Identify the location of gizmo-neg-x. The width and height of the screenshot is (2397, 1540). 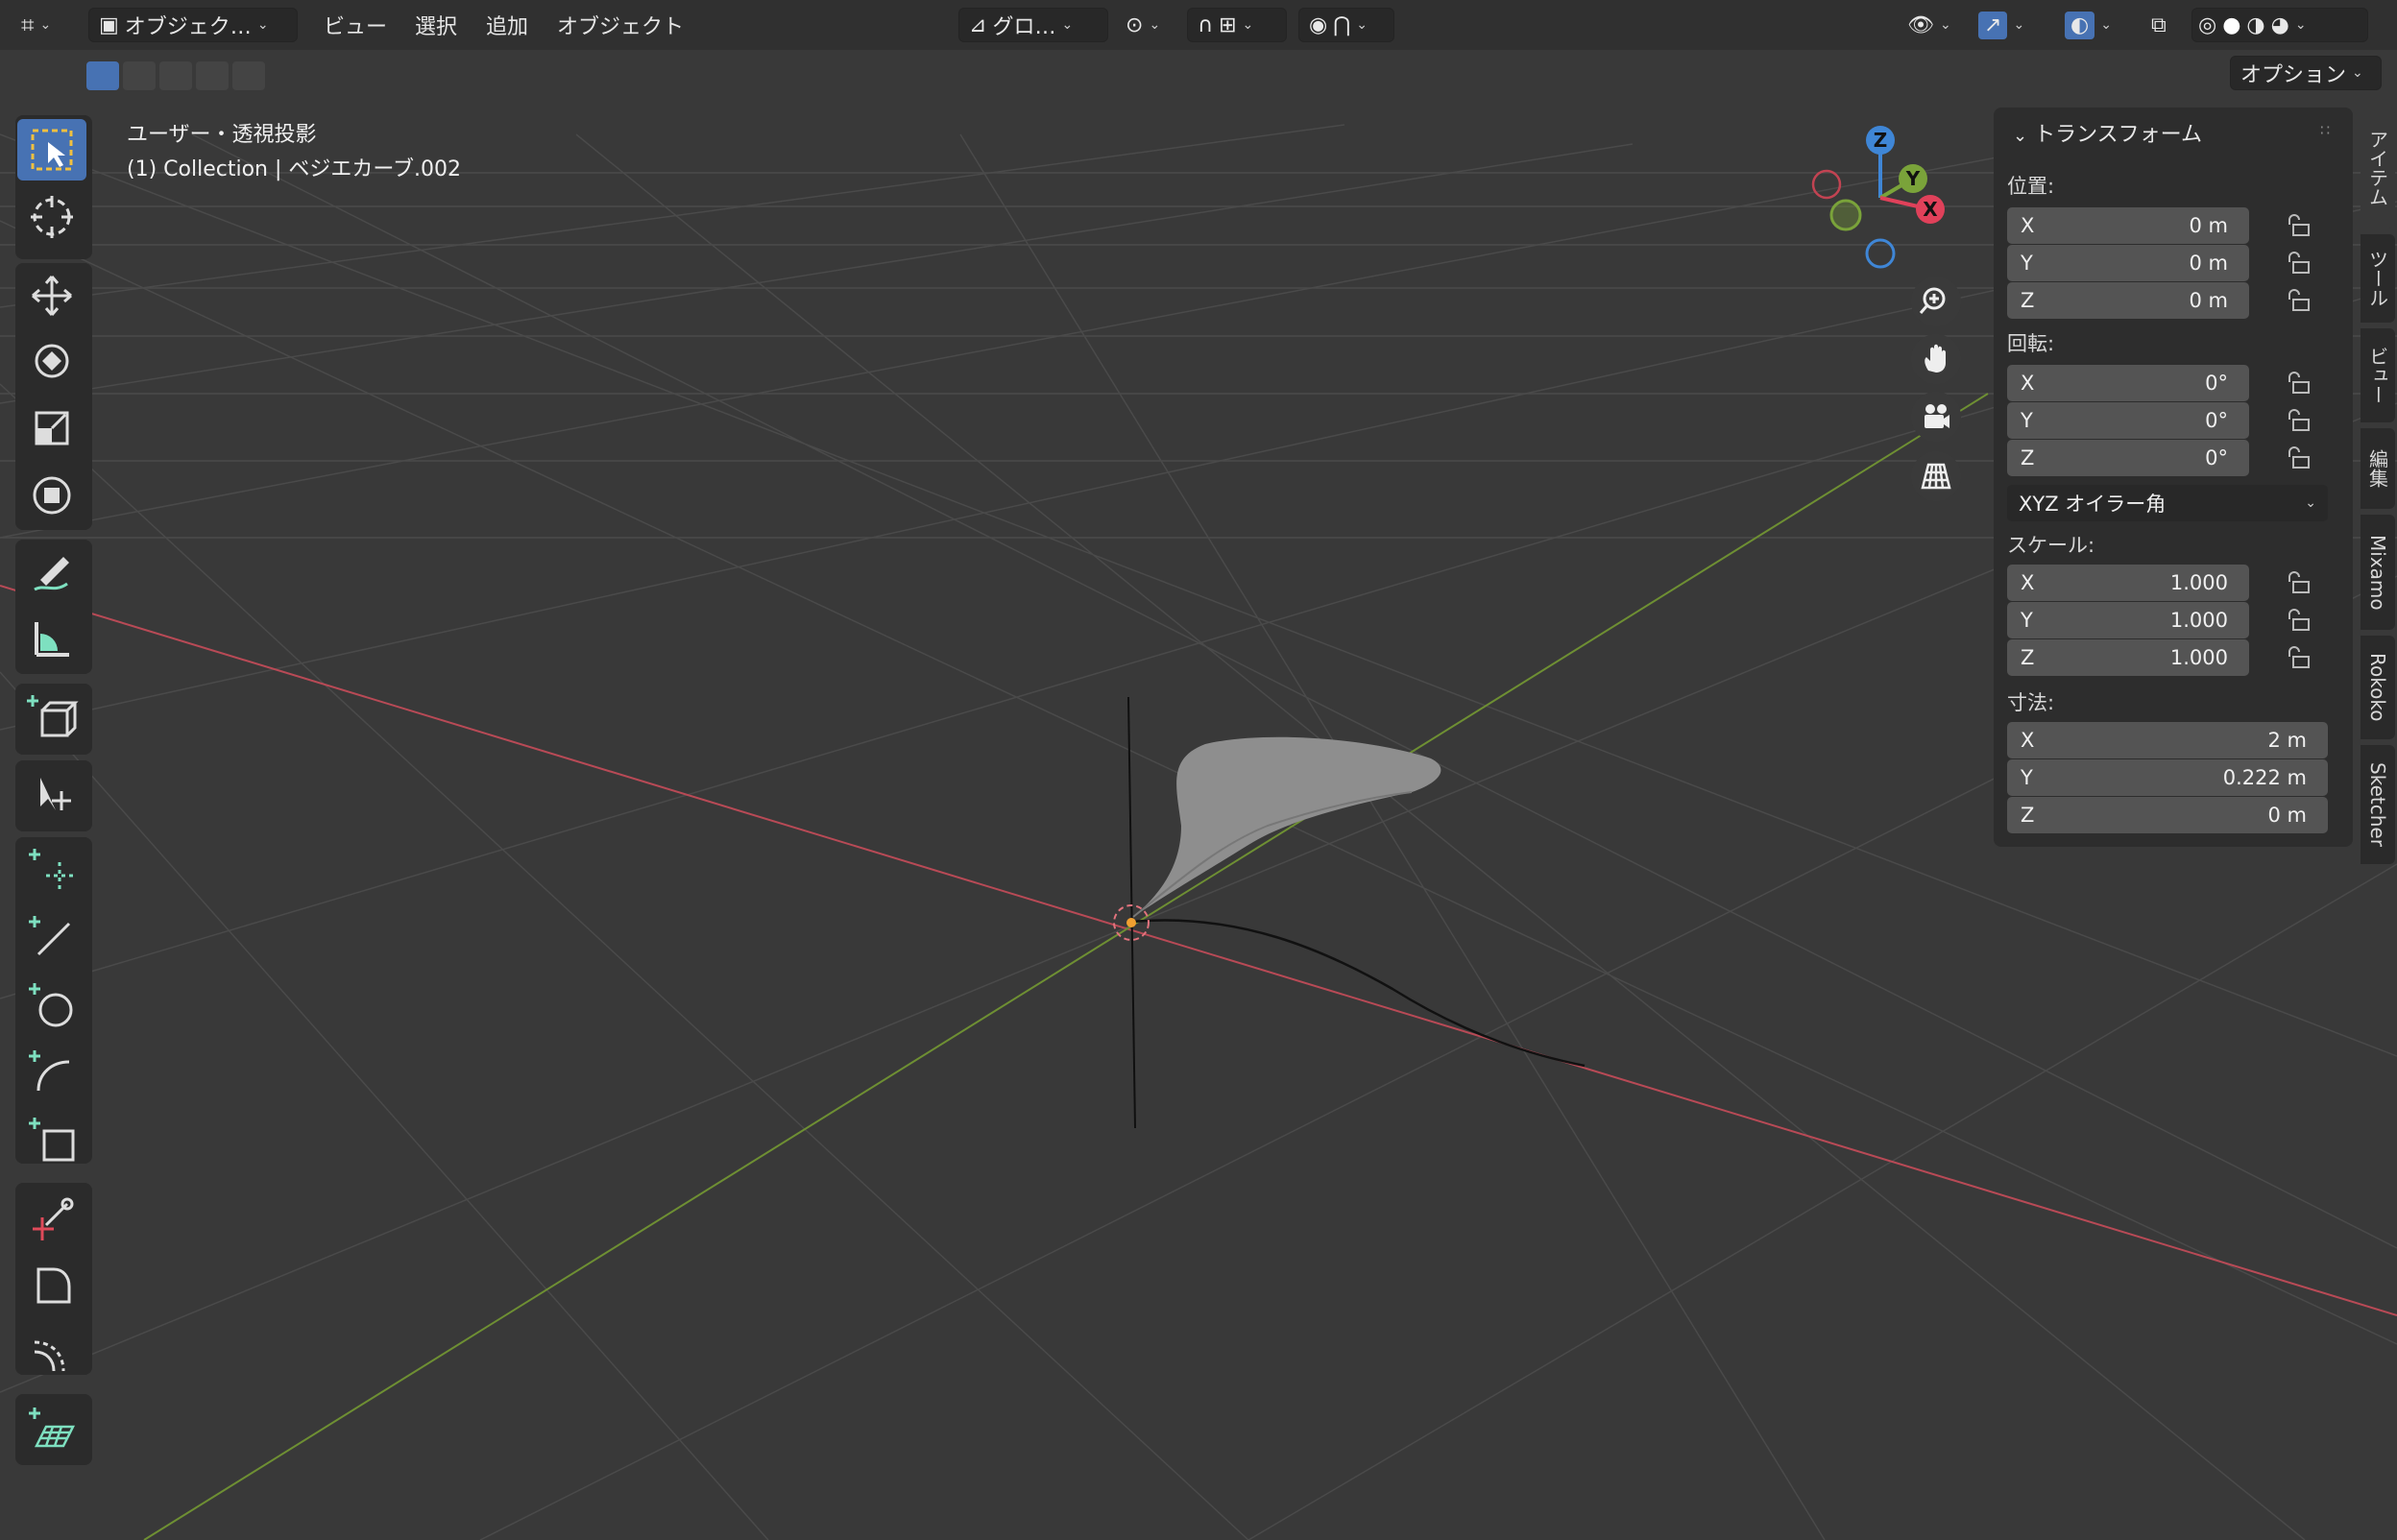
(1826, 185).